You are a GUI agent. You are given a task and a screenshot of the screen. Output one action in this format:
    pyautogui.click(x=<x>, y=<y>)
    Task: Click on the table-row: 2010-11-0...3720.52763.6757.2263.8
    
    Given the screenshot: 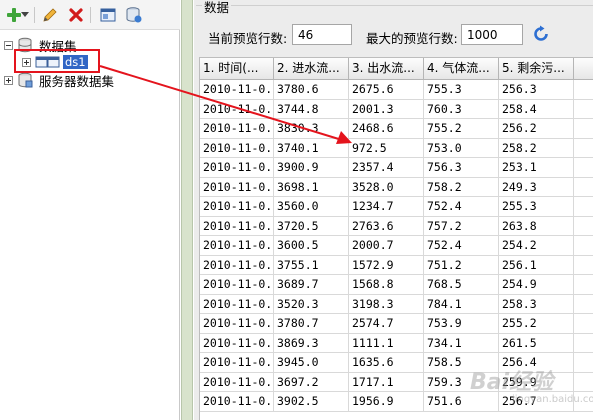 What is the action you would take?
    pyautogui.click(x=396, y=226)
    